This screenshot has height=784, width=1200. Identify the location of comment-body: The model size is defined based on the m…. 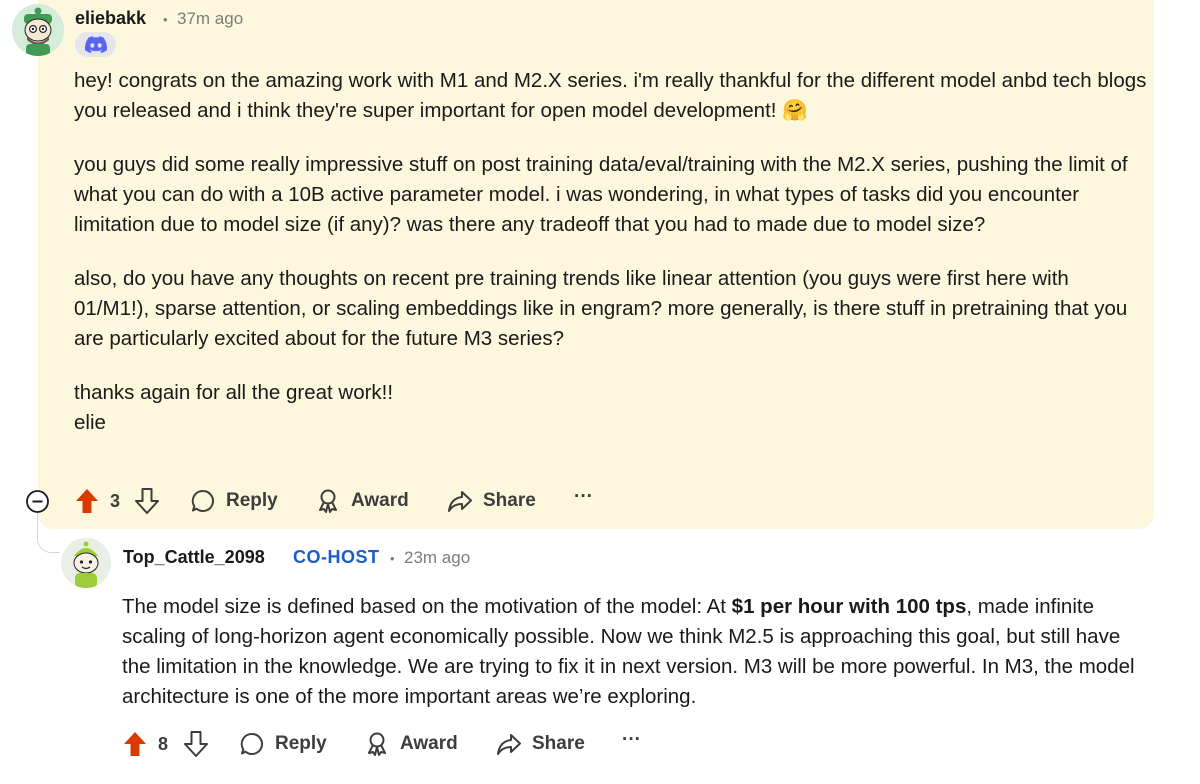
(637, 652).